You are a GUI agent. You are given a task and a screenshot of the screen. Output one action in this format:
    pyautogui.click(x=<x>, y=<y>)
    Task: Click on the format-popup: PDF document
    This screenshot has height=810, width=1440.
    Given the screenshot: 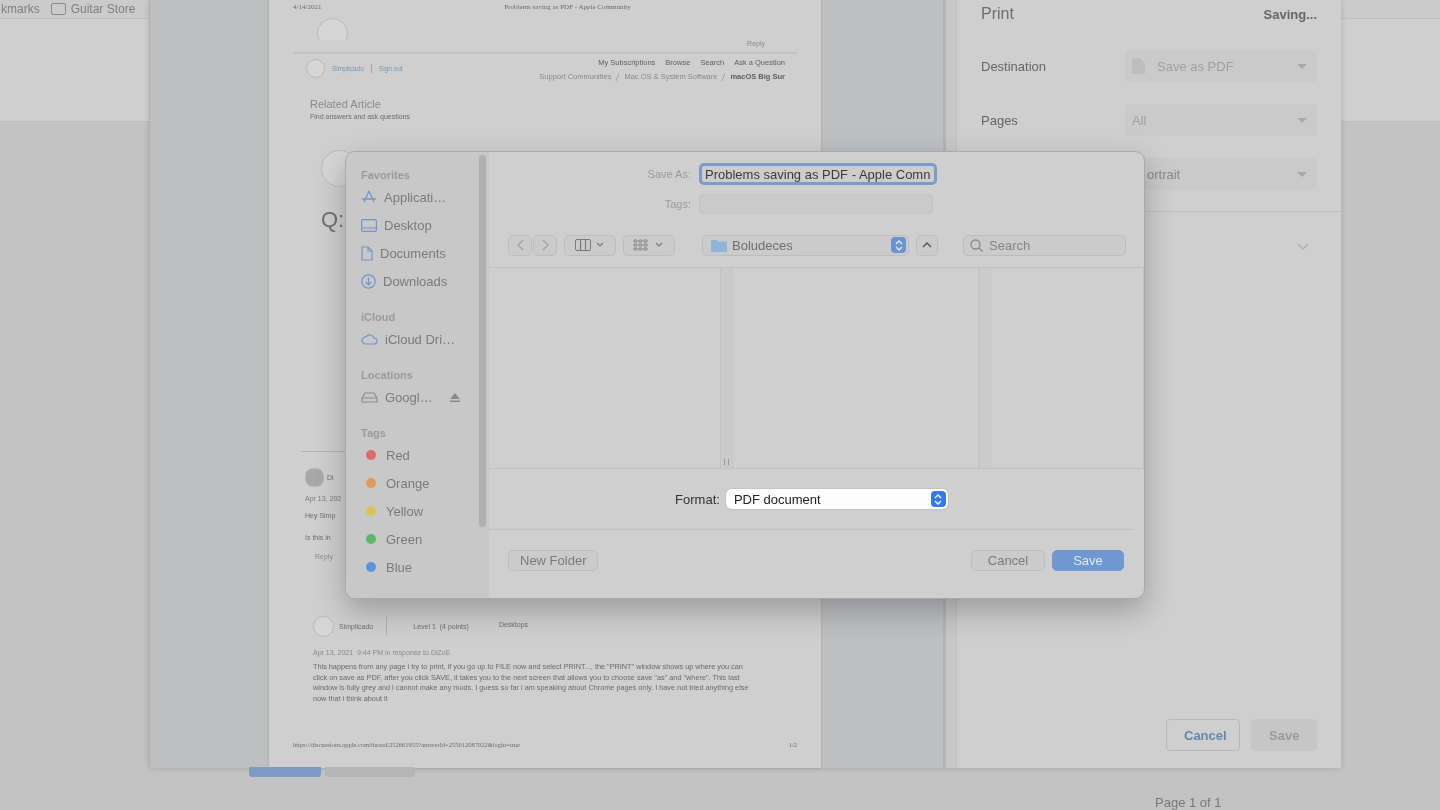 What is the action you would take?
    pyautogui.click(x=836, y=499)
    